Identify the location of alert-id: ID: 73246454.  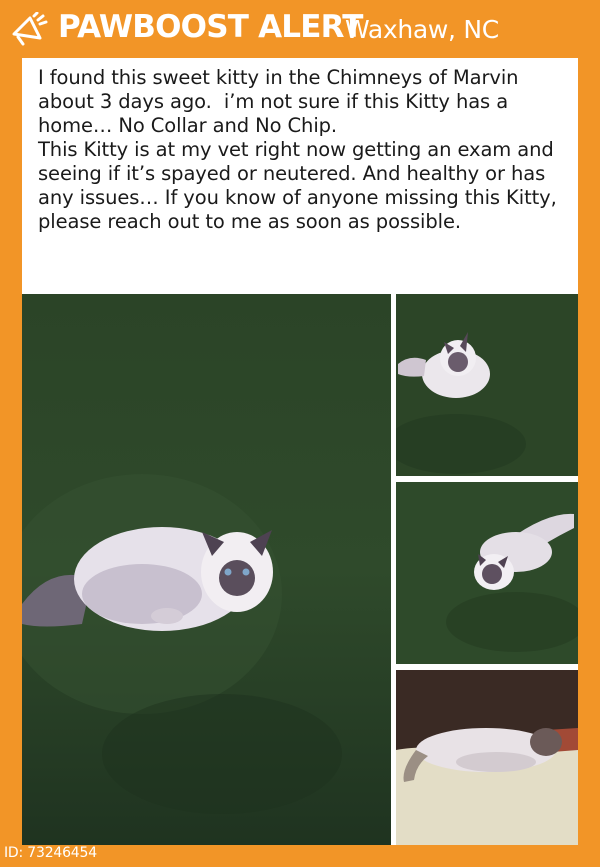
(50, 853).